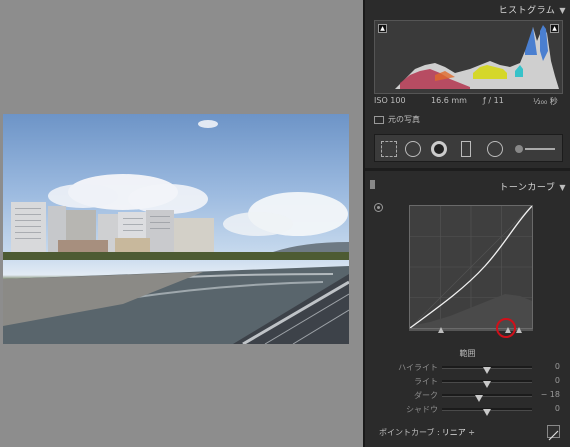 This screenshot has height=447, width=570. I want to click on radial-filter-icon, so click(495, 149).